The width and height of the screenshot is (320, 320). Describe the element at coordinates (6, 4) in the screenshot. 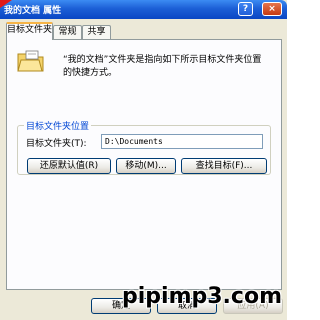

I see `cursor-arrow-icon` at that location.